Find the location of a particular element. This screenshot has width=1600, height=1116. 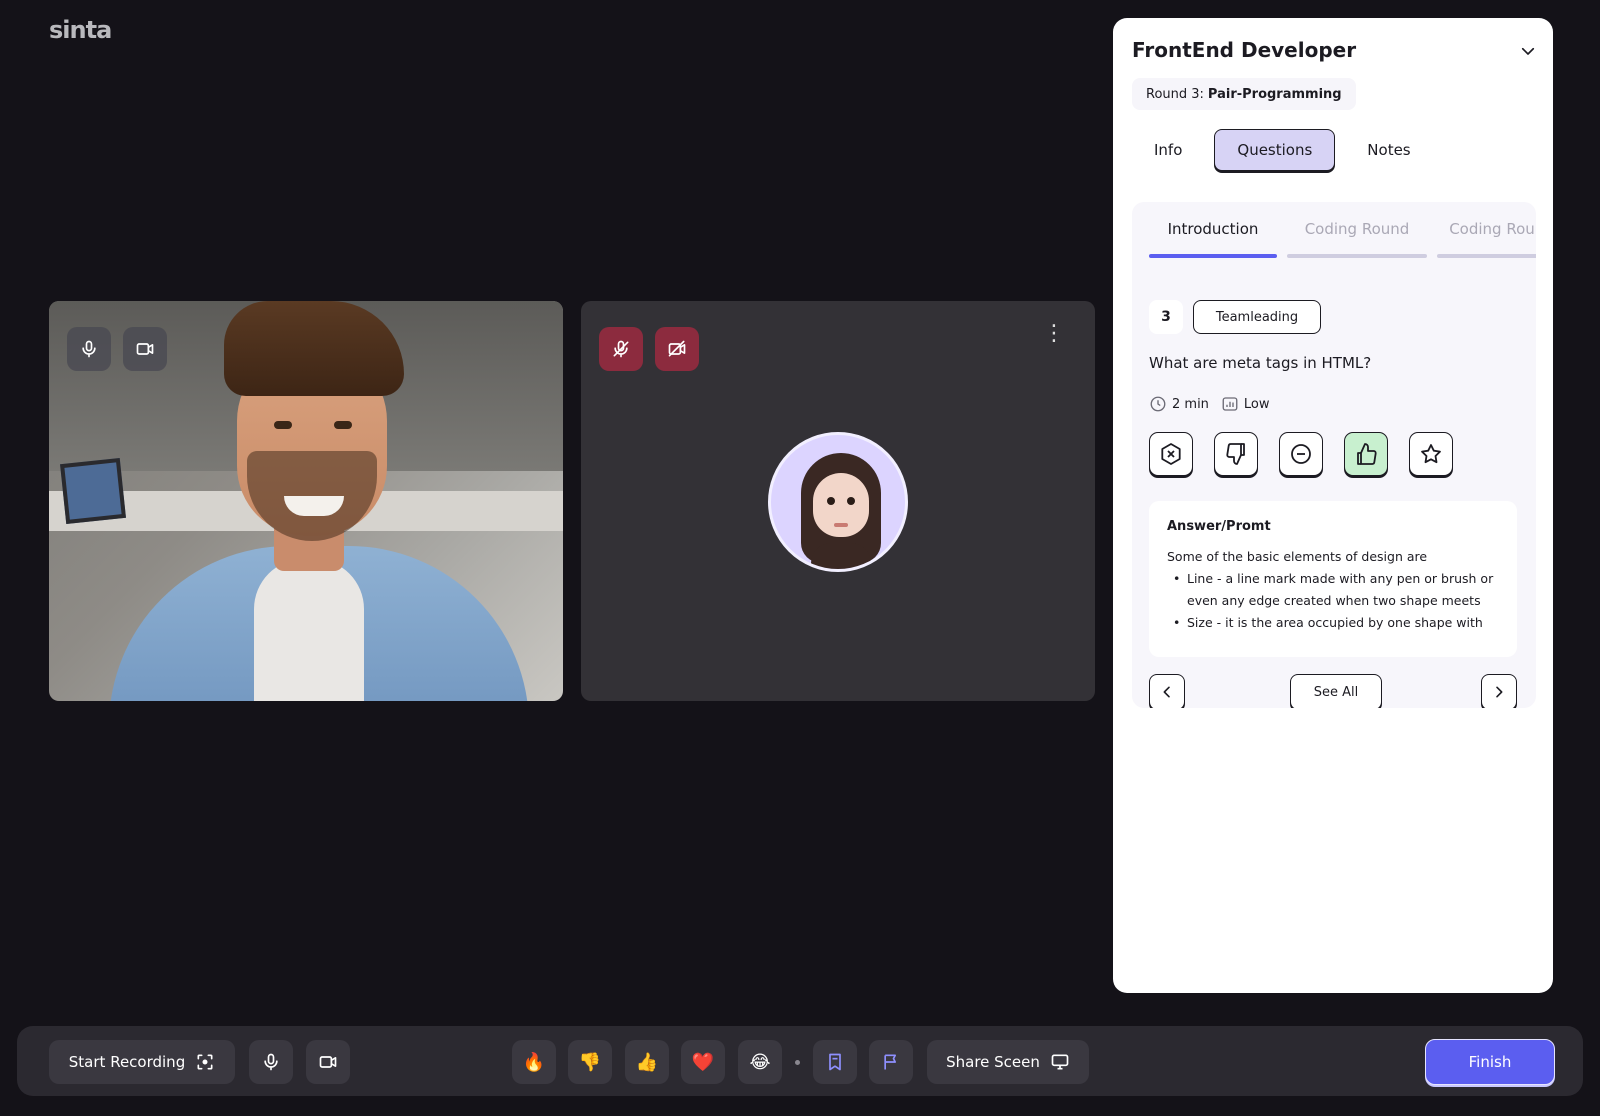

bookmark-icon is located at coordinates (835, 1062).